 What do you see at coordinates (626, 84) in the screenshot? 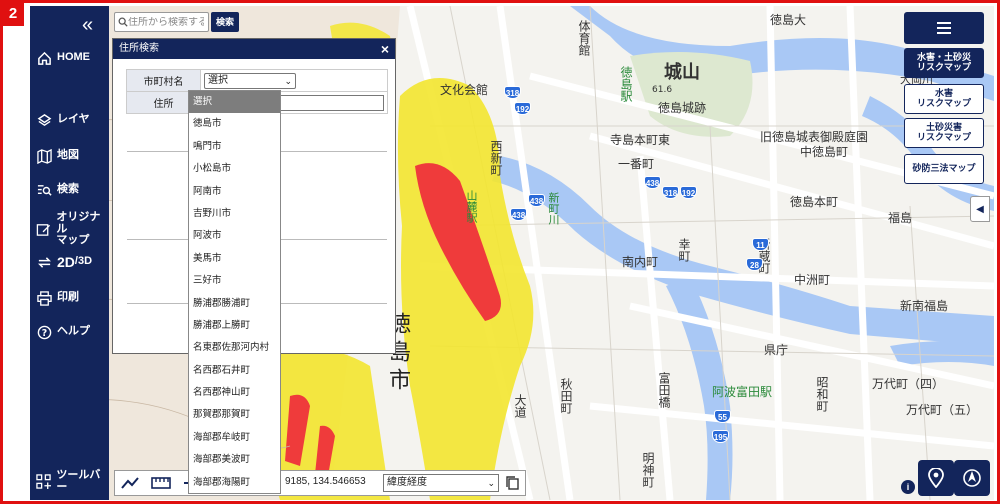
I see `map-label-tokushima-station: 徳島駅` at bounding box center [626, 84].